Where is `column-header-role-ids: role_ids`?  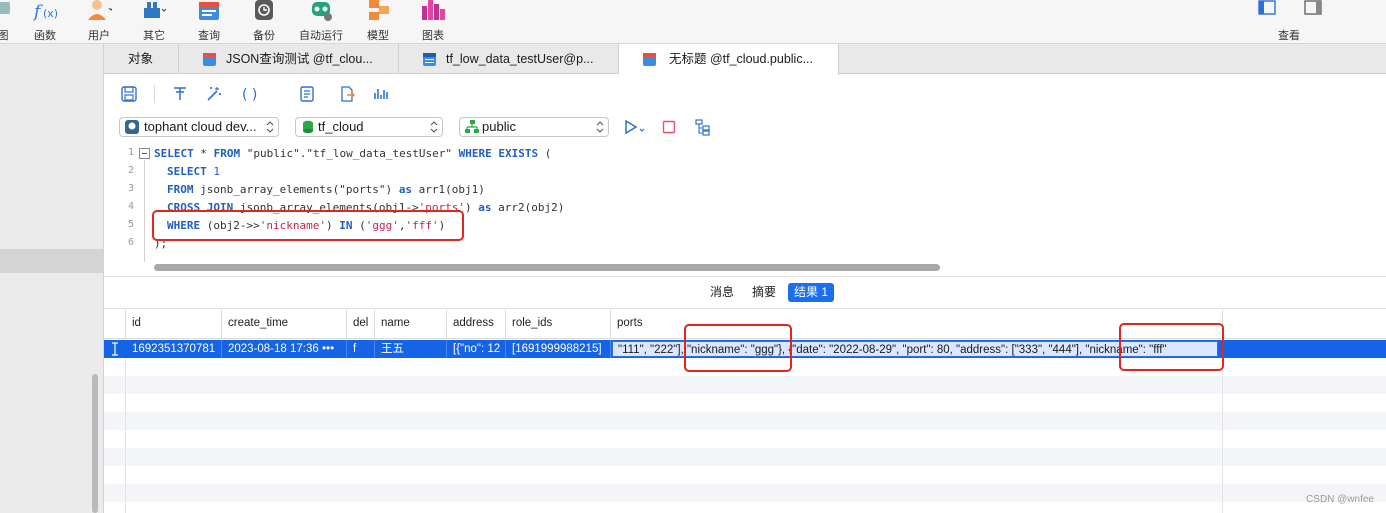 column-header-role-ids: role_ids is located at coordinates (558, 324).